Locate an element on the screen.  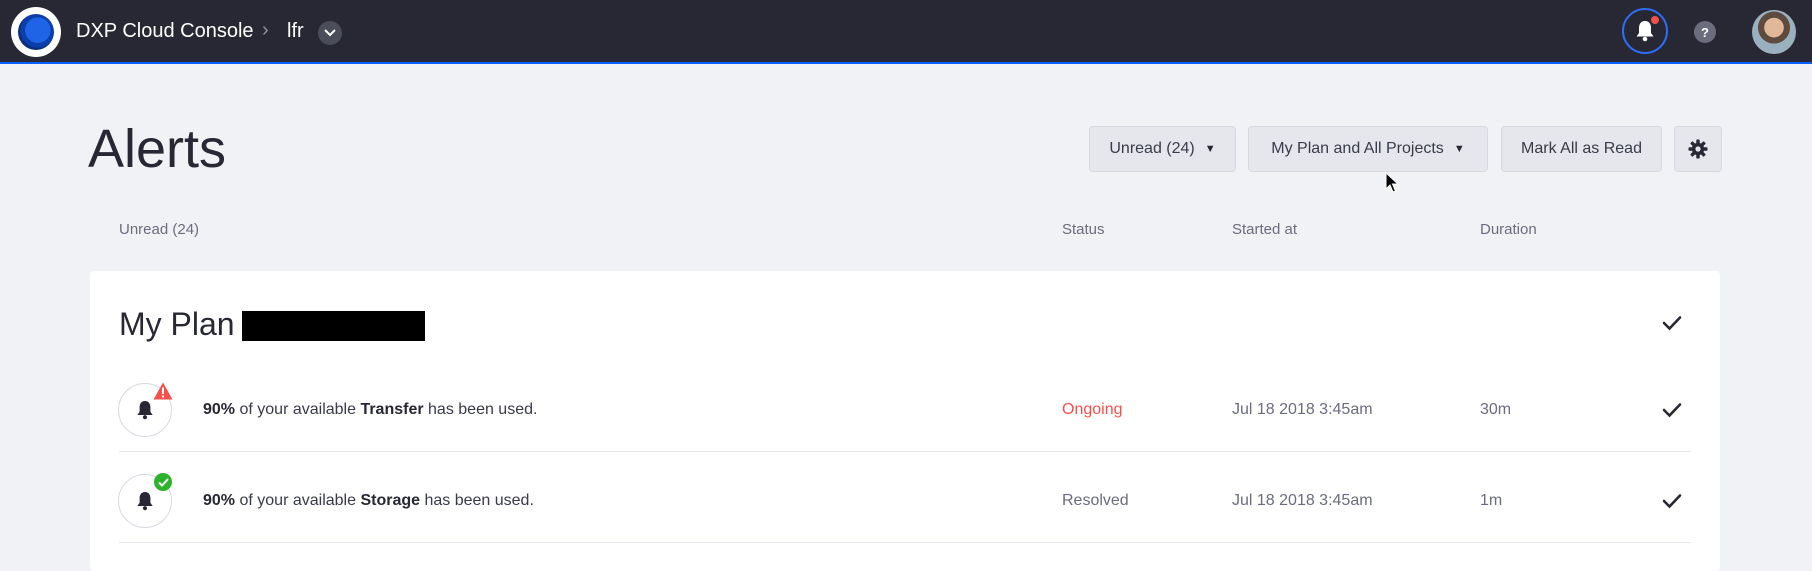
column-header-duration: Duration is located at coordinates (1508, 229).